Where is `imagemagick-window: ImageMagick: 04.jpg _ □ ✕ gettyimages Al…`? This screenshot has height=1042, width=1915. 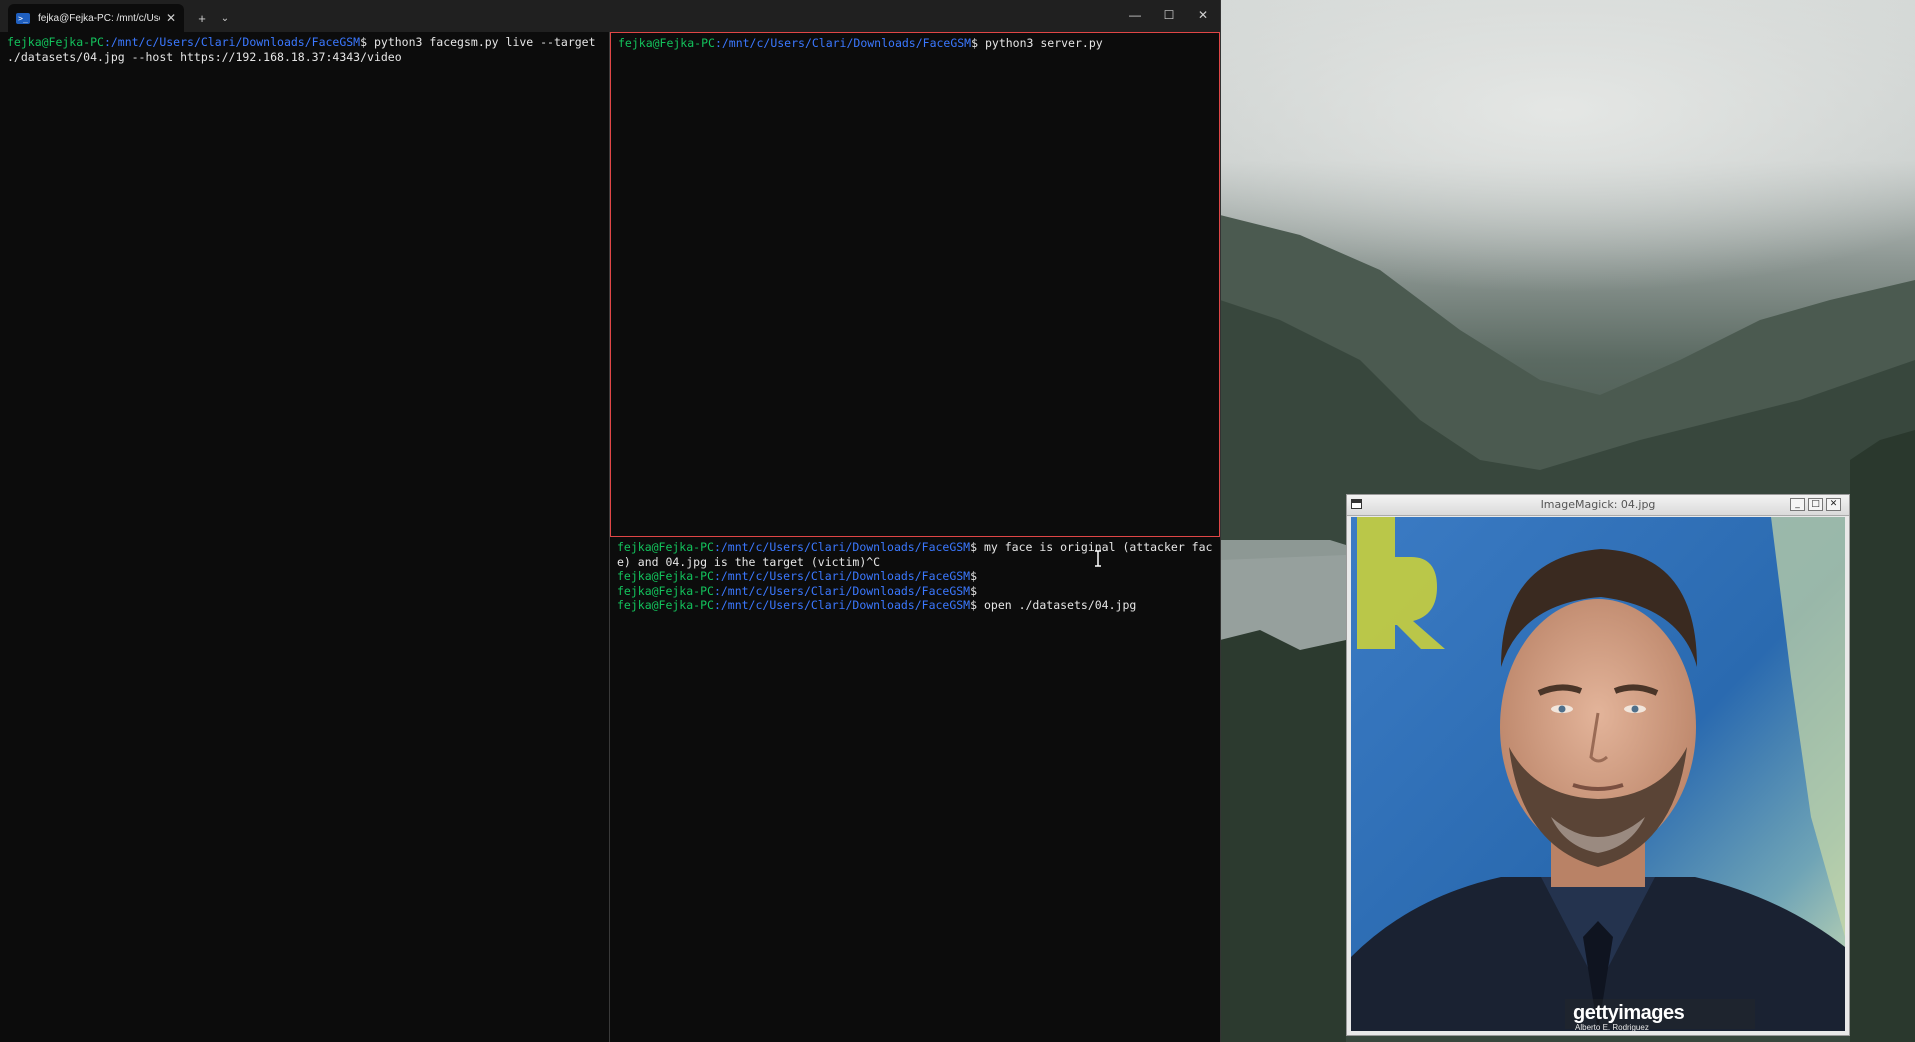
imagemagick-window: ImageMagick: 04.jpg _ □ ✕ gettyimages Al… is located at coordinates (1598, 765).